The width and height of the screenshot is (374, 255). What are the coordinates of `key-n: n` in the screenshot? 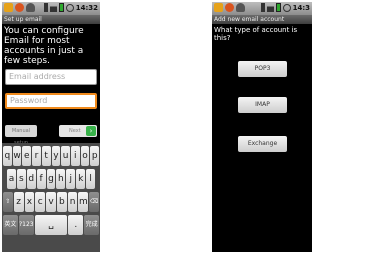 It's located at (72, 202).